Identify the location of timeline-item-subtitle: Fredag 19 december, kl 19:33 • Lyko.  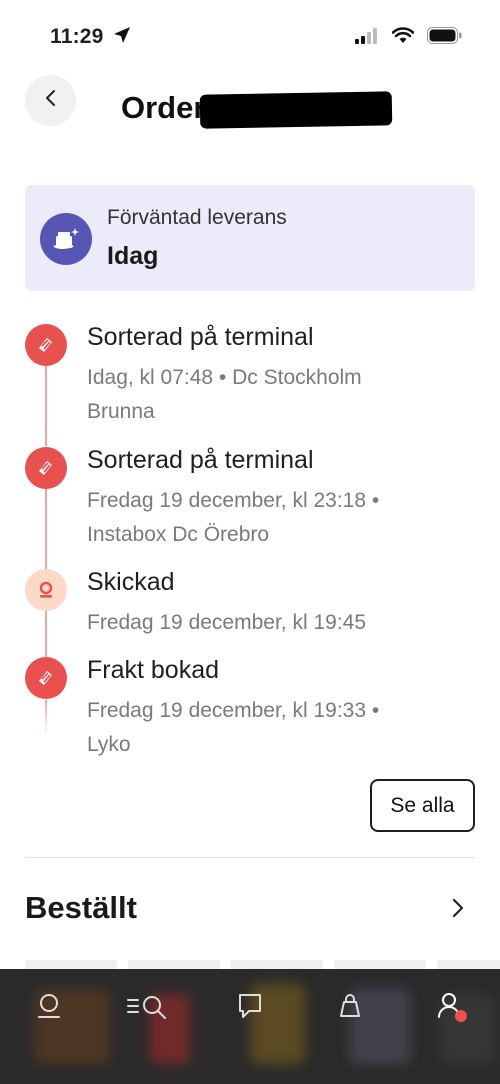
(233, 727).